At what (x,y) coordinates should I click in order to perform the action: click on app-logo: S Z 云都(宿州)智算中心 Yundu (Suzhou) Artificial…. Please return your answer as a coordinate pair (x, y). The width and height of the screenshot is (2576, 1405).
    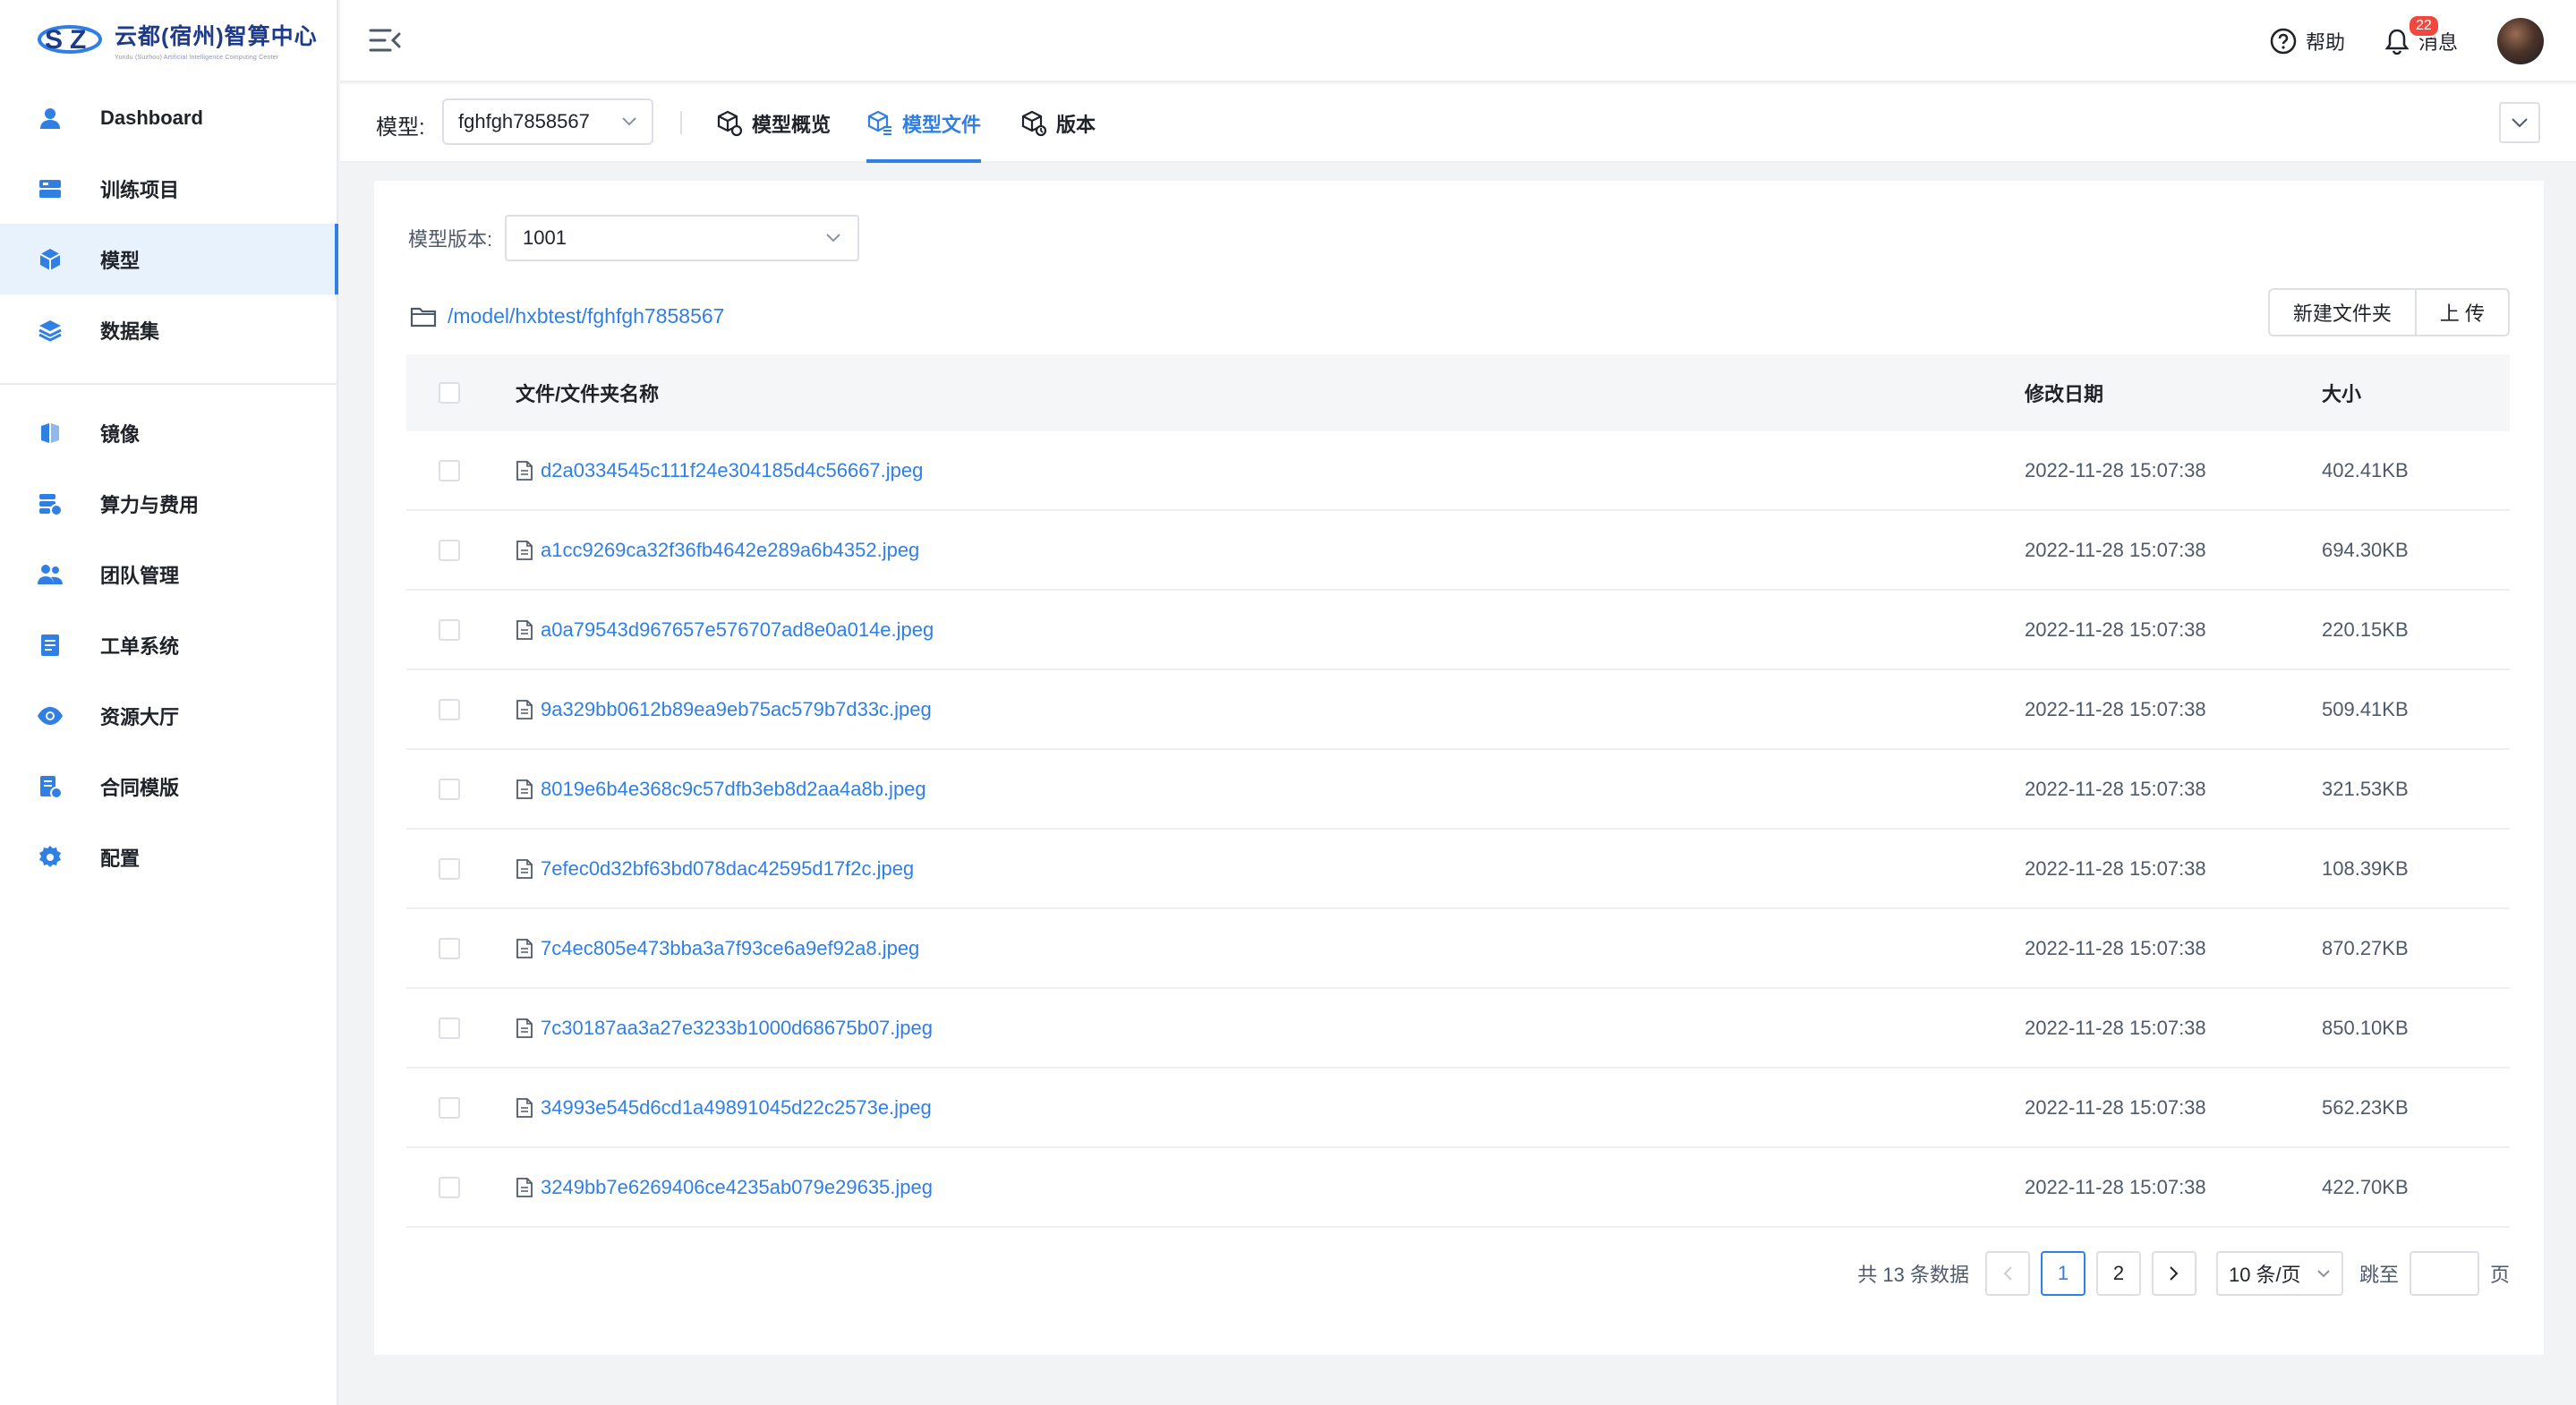
    Looking at the image, I should click on (168, 39).